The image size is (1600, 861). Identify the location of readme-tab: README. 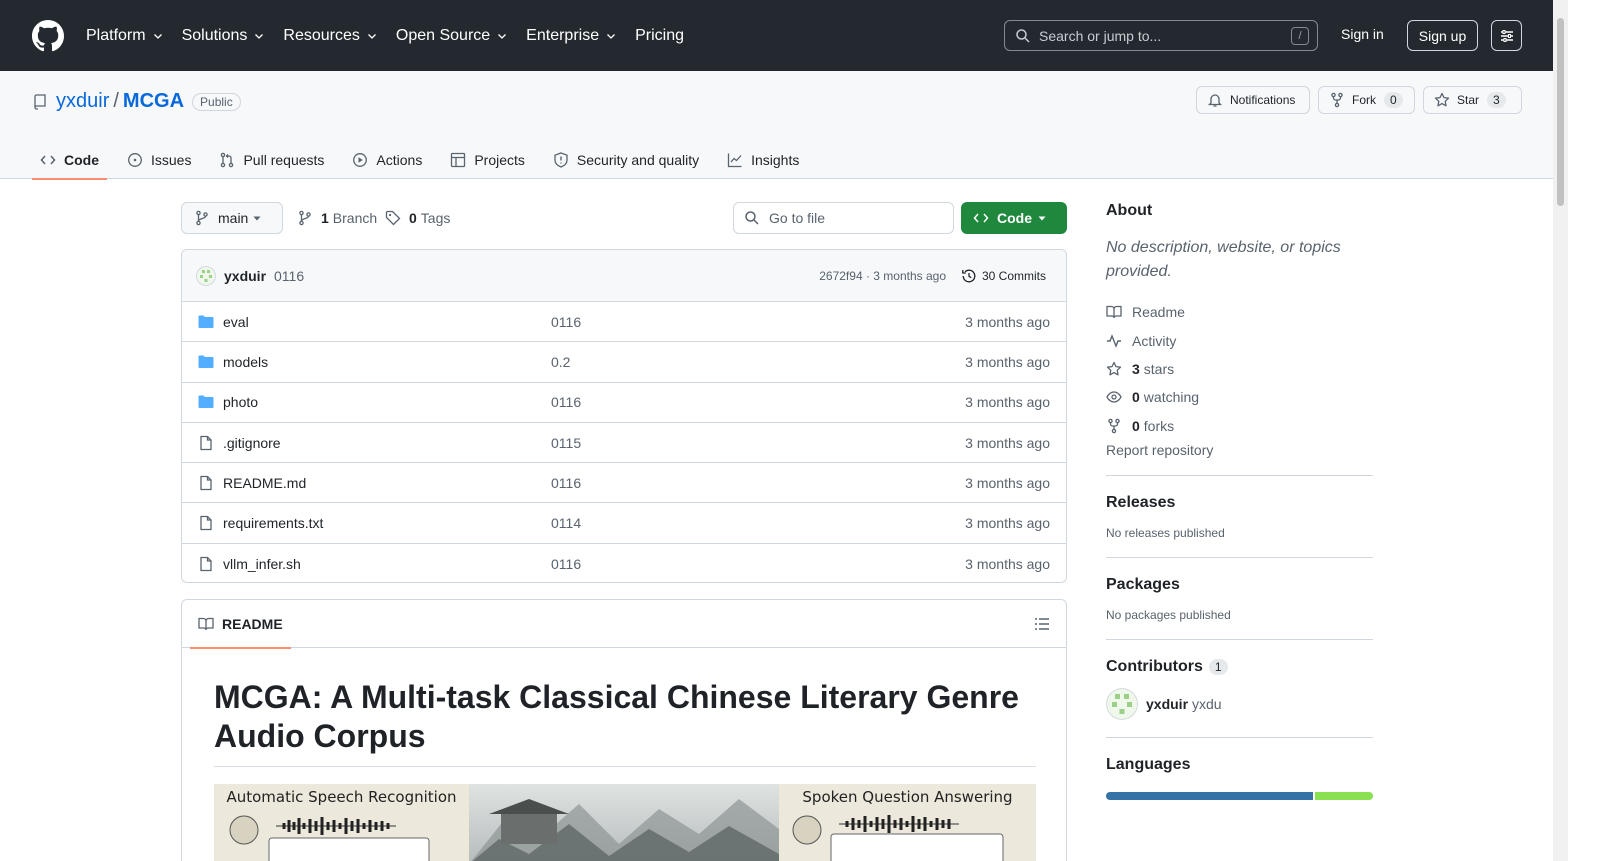
(240, 624).